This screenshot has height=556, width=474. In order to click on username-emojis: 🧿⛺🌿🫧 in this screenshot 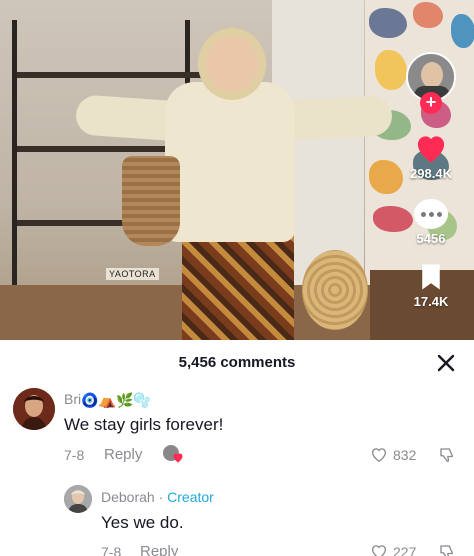, I will do `click(116, 399)`.